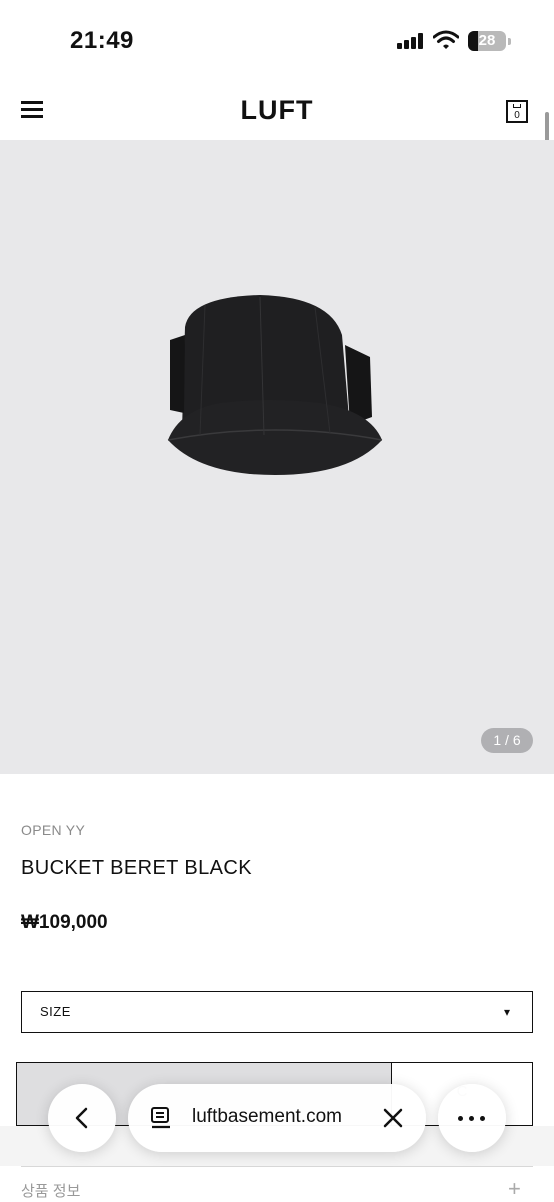 This screenshot has height=1202, width=554. I want to click on more-icon, so click(472, 1118).